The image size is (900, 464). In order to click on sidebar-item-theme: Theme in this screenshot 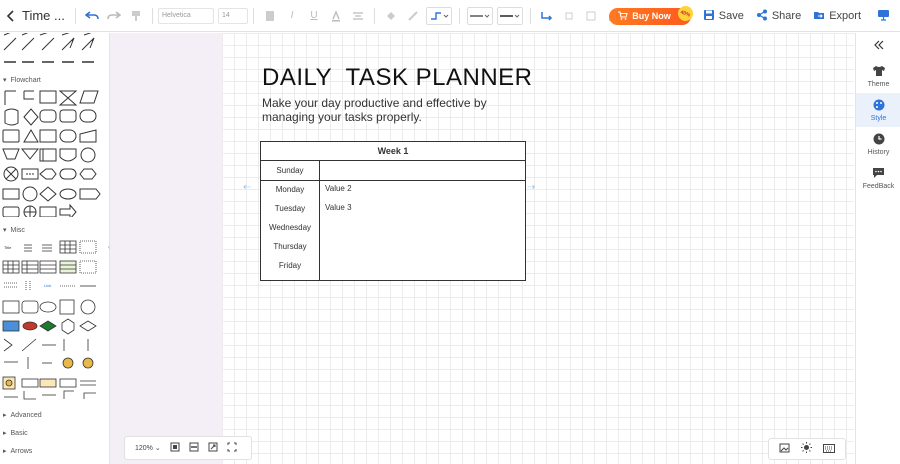, I will do `click(878, 76)`.